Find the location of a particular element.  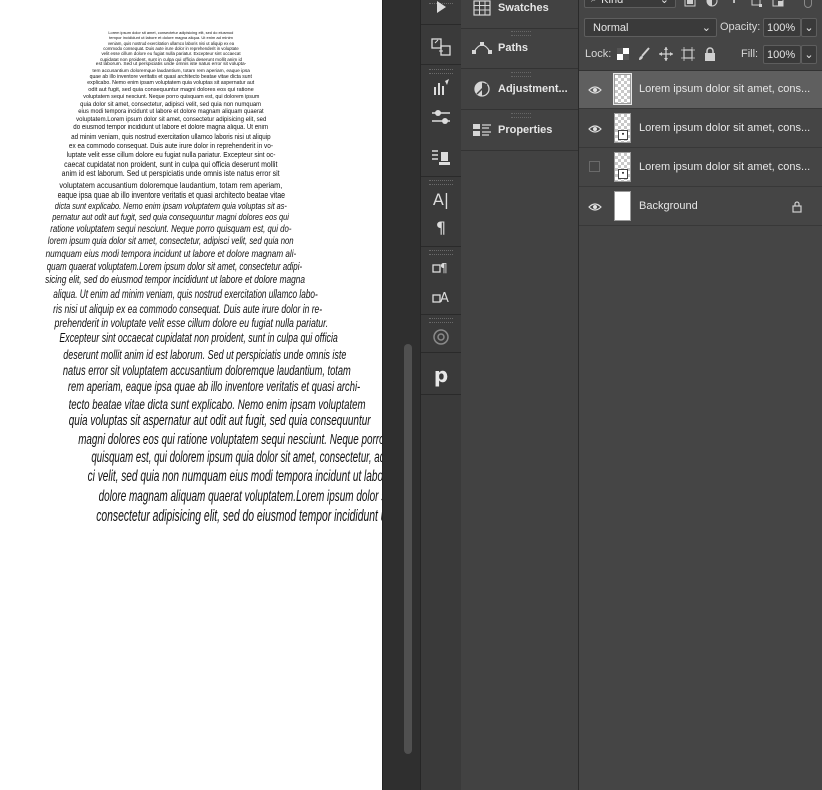

brush-settings-icon is located at coordinates (441, 117).